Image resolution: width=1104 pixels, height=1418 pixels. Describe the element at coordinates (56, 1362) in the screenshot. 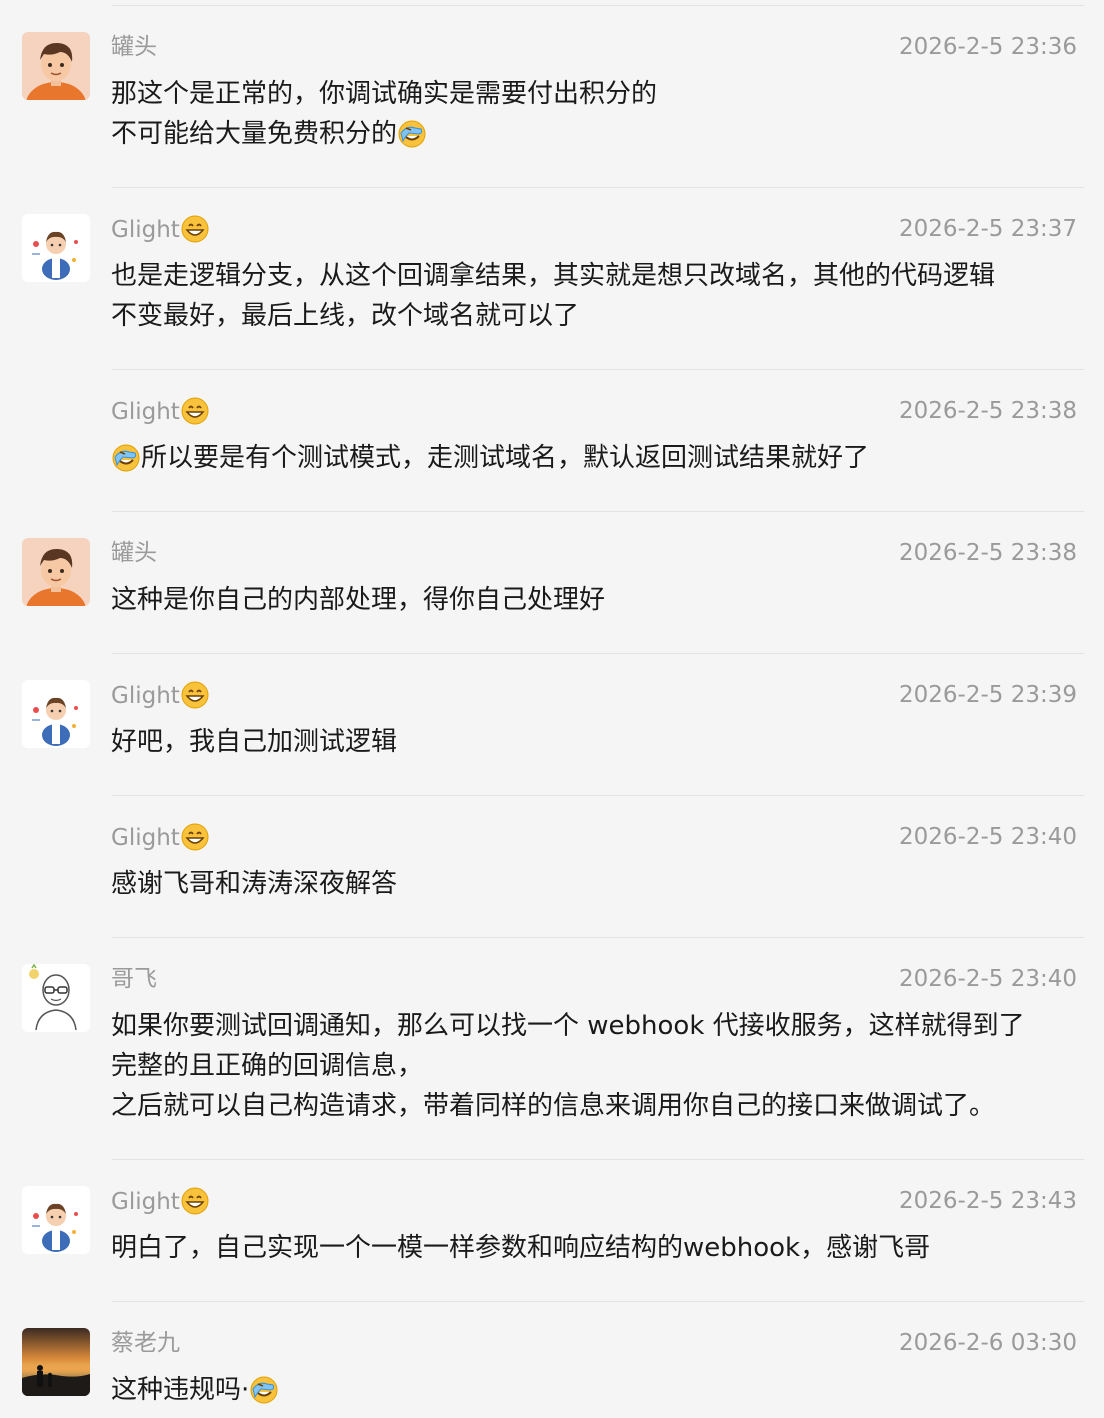

I see `sunset-silhouette-avatar` at that location.